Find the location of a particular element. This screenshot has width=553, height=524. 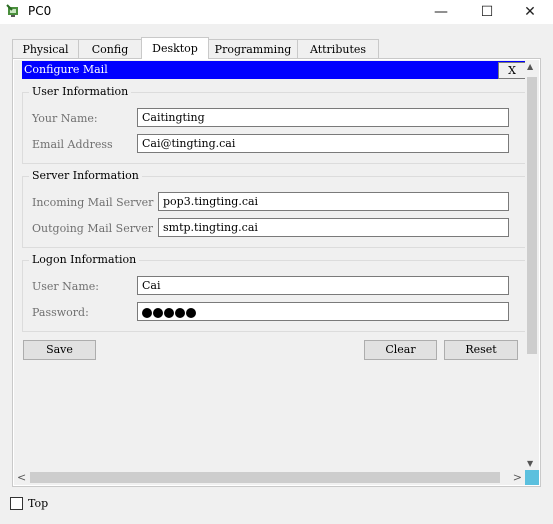

password-input is located at coordinates (323, 311).